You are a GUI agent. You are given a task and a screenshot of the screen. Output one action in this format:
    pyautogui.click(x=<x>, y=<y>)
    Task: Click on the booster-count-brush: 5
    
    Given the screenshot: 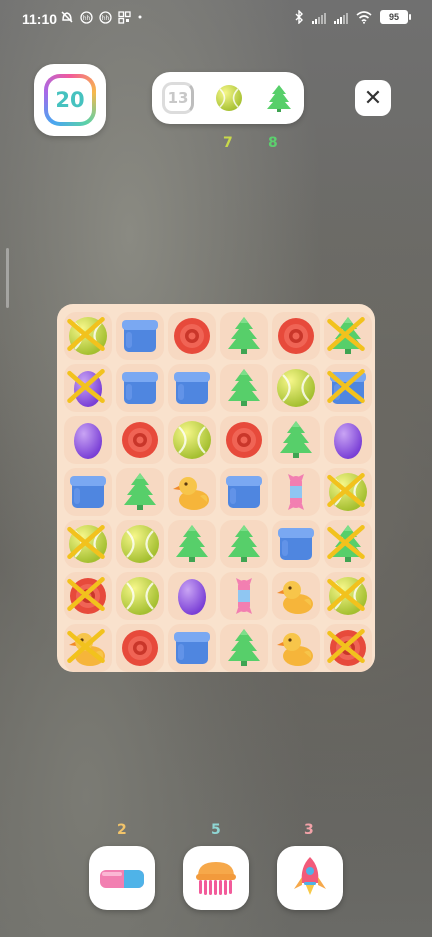 What is the action you would take?
    pyautogui.click(x=216, y=830)
    